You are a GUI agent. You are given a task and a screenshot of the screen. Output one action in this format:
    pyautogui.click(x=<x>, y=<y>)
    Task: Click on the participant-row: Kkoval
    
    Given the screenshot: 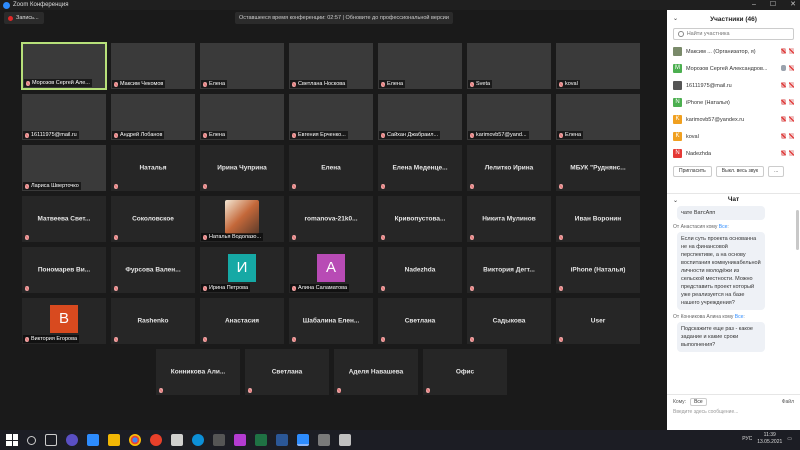 What is the action you would take?
    pyautogui.click(x=733, y=136)
    